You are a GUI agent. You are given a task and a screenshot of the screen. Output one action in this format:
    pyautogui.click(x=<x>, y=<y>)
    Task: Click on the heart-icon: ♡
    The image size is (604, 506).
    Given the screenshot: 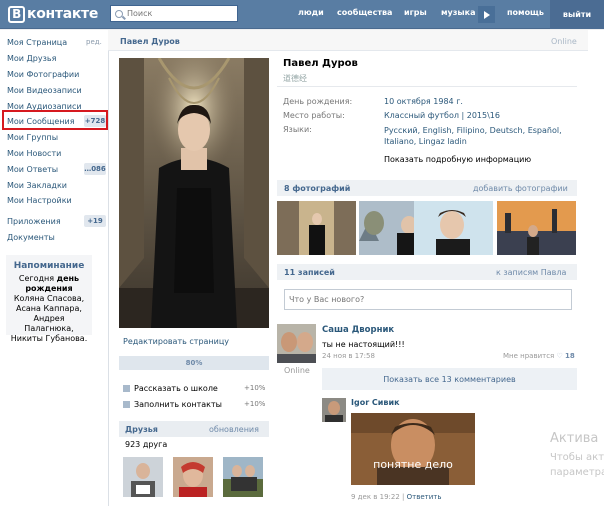 What is the action you would take?
    pyautogui.click(x=559, y=356)
    